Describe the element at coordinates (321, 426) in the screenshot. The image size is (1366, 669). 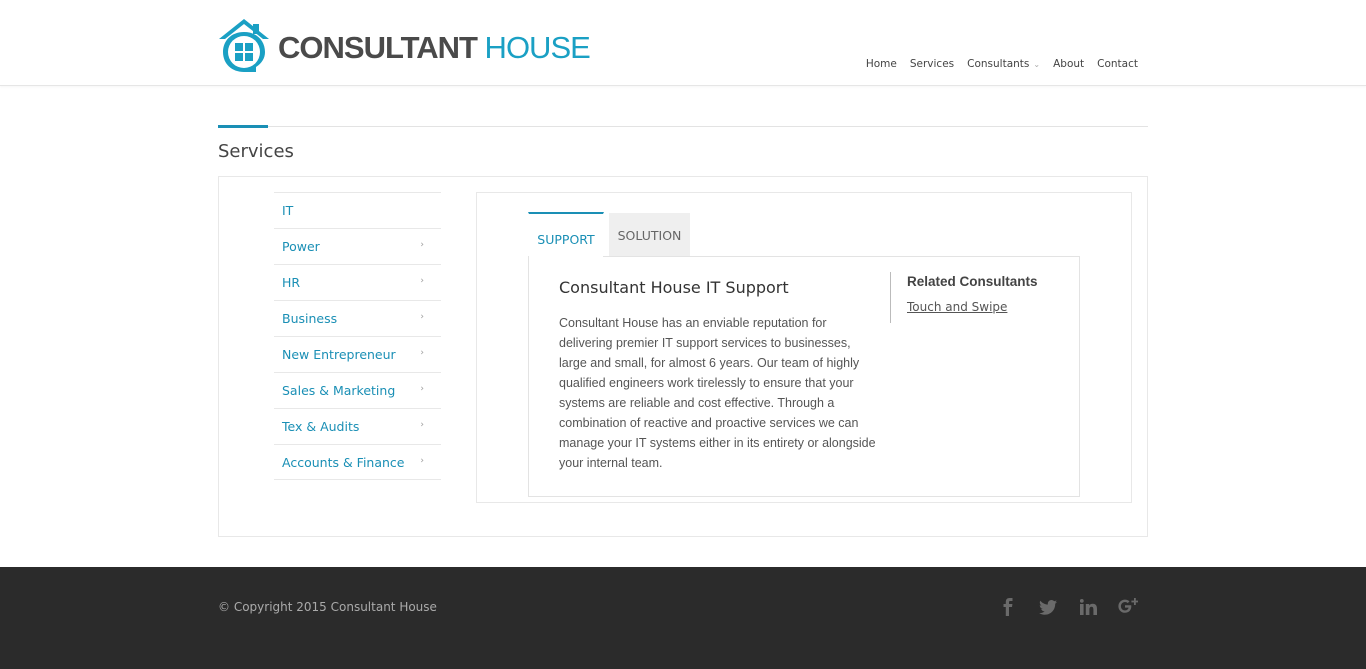
I see `sidebar-item-label: Tex & Audits` at that location.